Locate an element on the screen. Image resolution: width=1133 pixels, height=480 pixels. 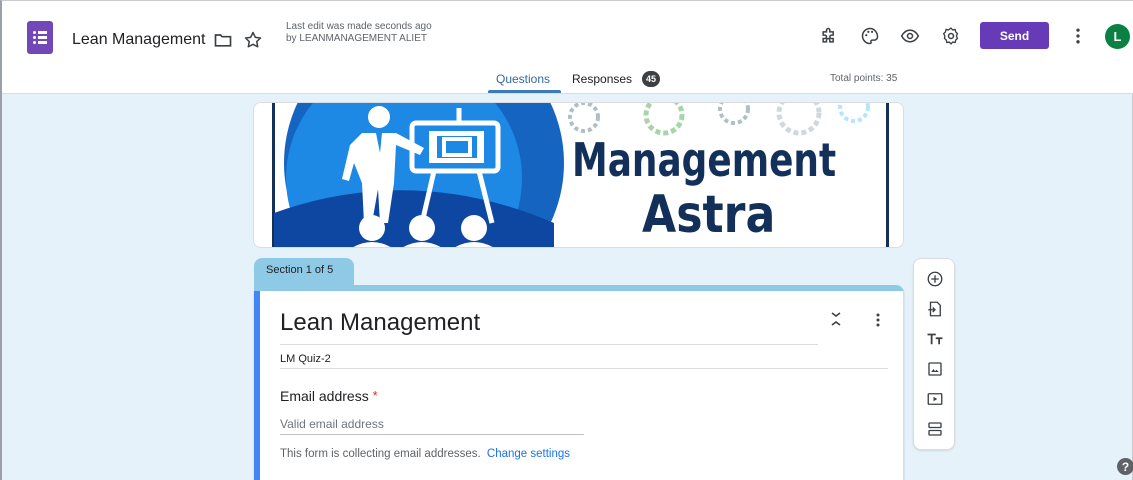
add-section-icon is located at coordinates (935, 429).